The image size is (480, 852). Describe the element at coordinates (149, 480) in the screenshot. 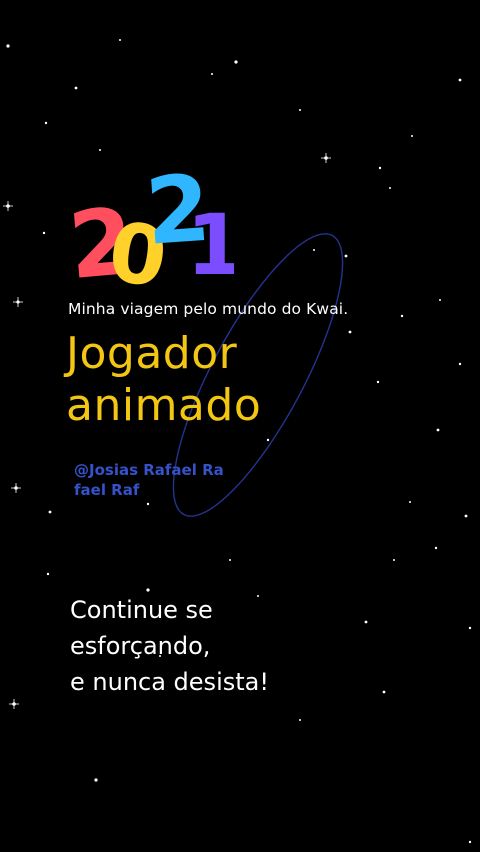

I see `user-handle: @Josias Rafael Ra fael Raf` at that location.